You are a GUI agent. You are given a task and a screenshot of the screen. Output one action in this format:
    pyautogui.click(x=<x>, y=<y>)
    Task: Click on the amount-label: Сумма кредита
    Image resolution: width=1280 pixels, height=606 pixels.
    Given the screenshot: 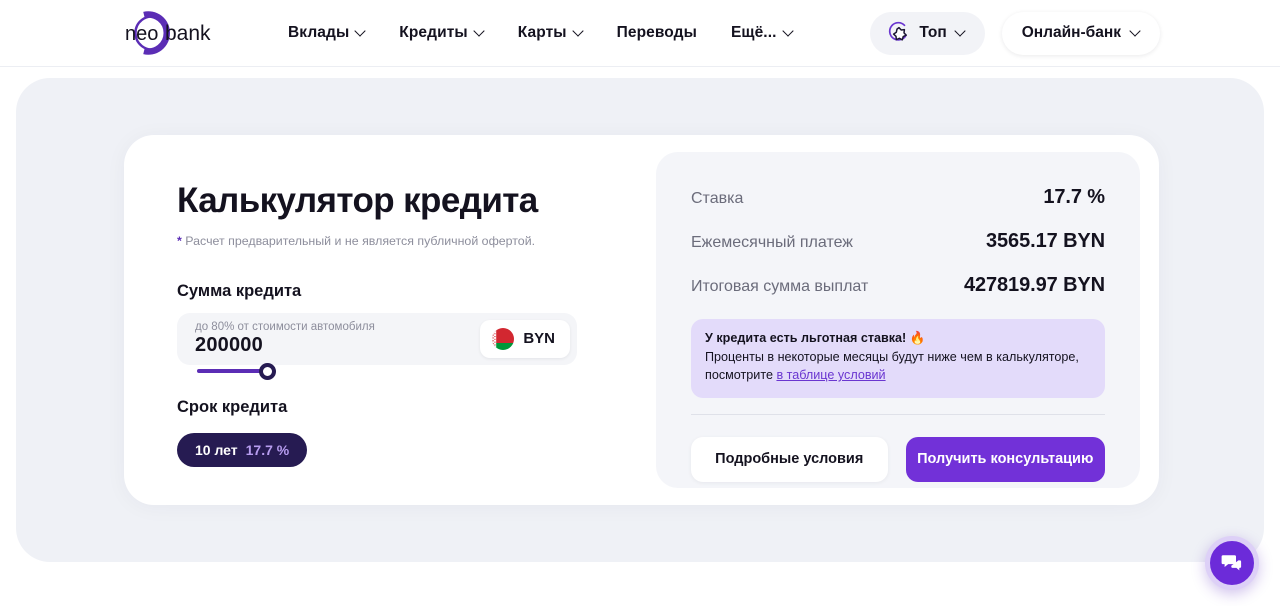 What is the action you would take?
    pyautogui.click(x=239, y=290)
    